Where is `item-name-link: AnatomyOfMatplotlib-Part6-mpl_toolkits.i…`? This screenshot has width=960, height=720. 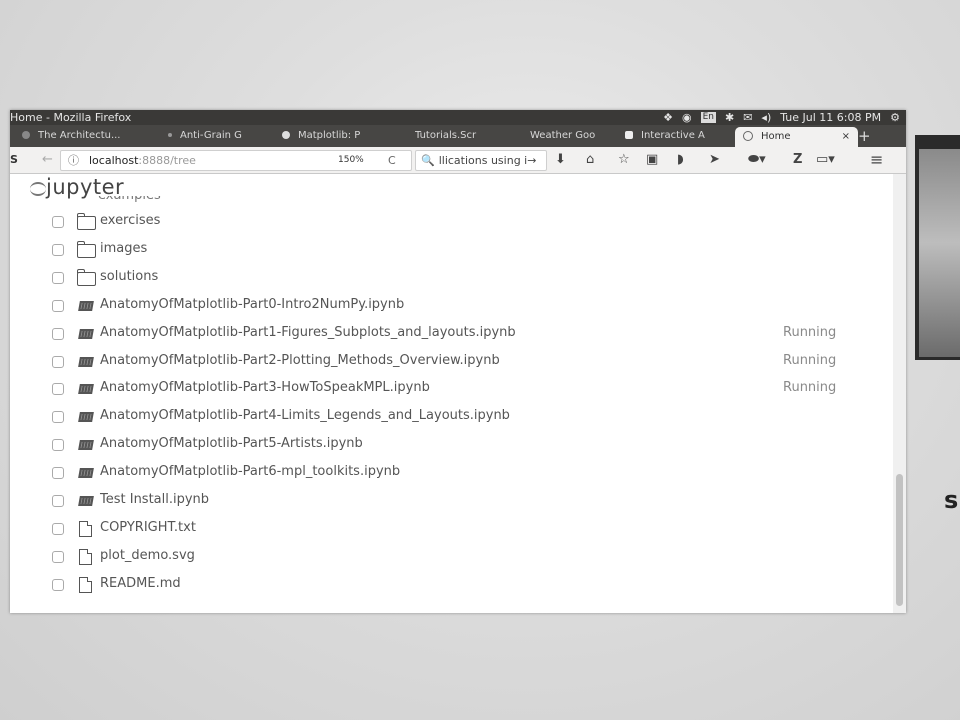
item-name-link: AnatomyOfMatplotlib-Part6-mpl_toolkits.i… is located at coordinates (250, 472).